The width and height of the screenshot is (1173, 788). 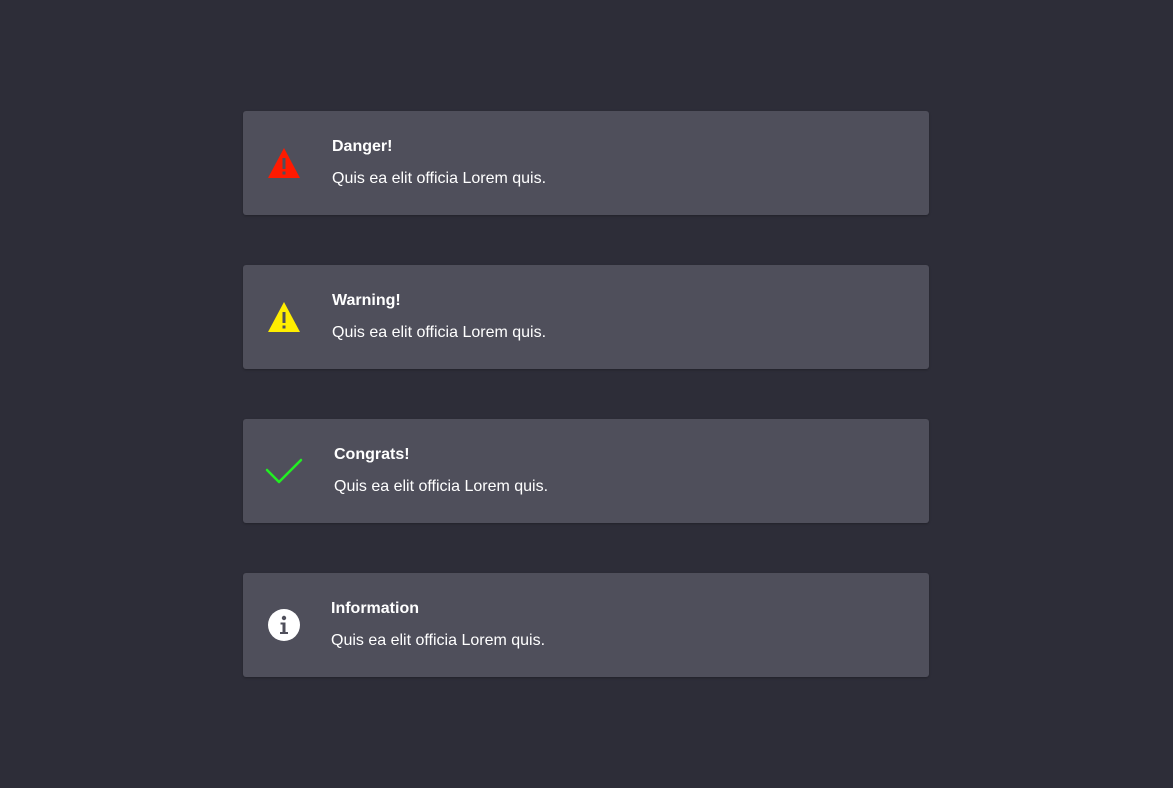 I want to click on danger-triangle-icon, so click(x=284, y=163).